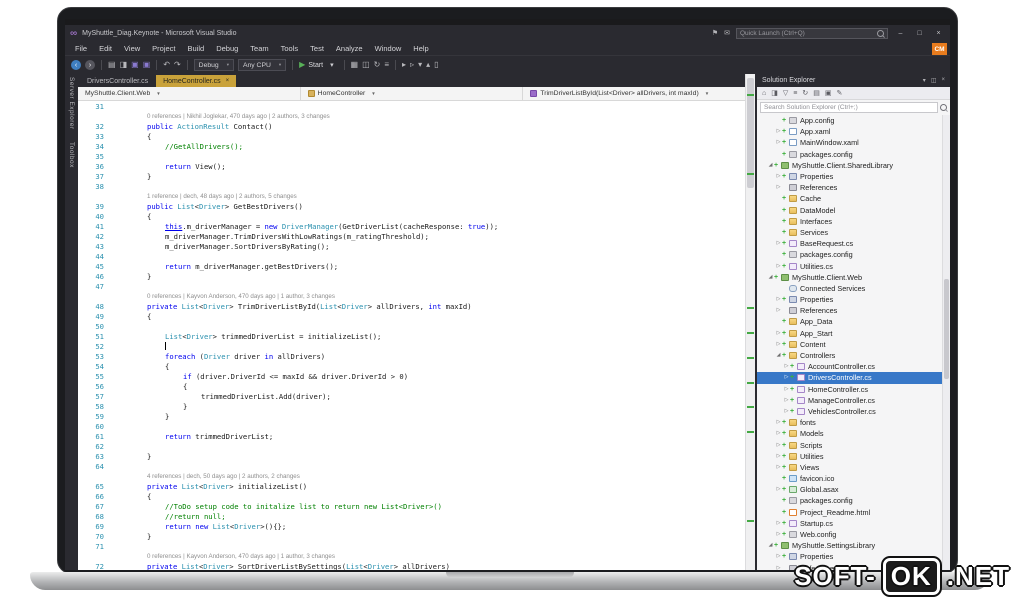  I want to click on type-dropdown: HomeController ▼, so click(412, 93).